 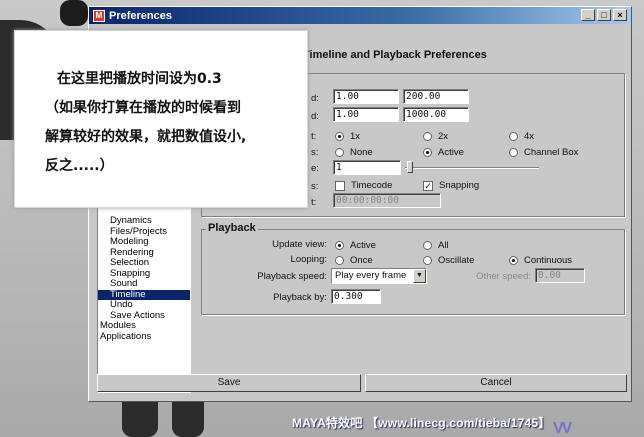 I want to click on playback-group-title: Playback, so click(x=232, y=228).